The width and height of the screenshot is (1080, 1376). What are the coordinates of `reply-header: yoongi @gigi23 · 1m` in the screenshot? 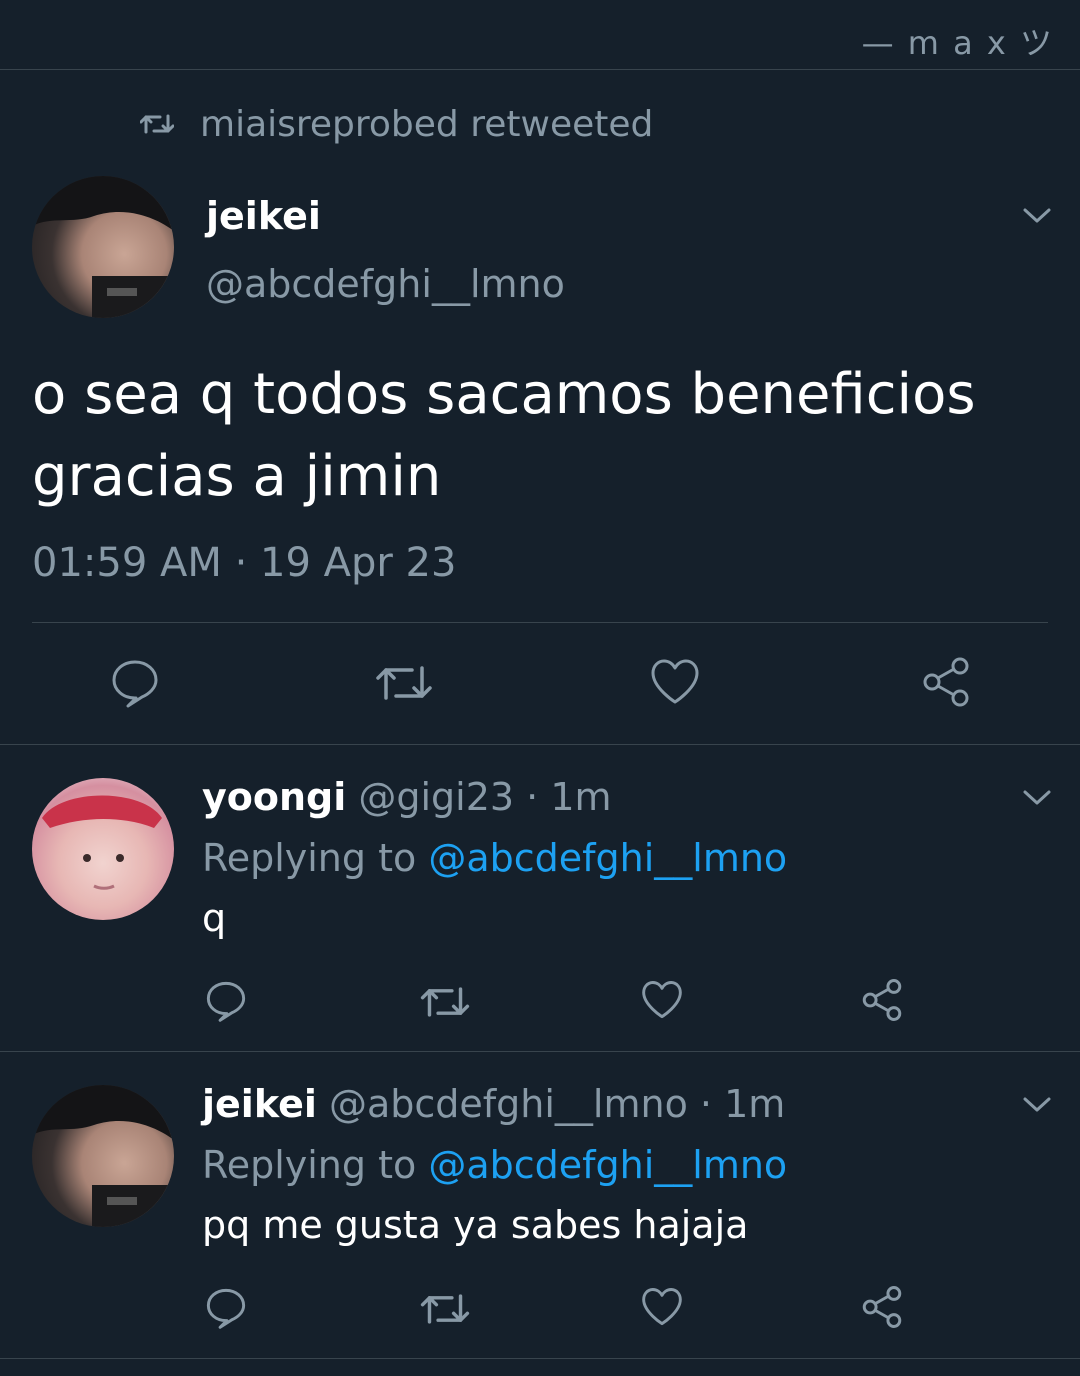 It's located at (407, 797).